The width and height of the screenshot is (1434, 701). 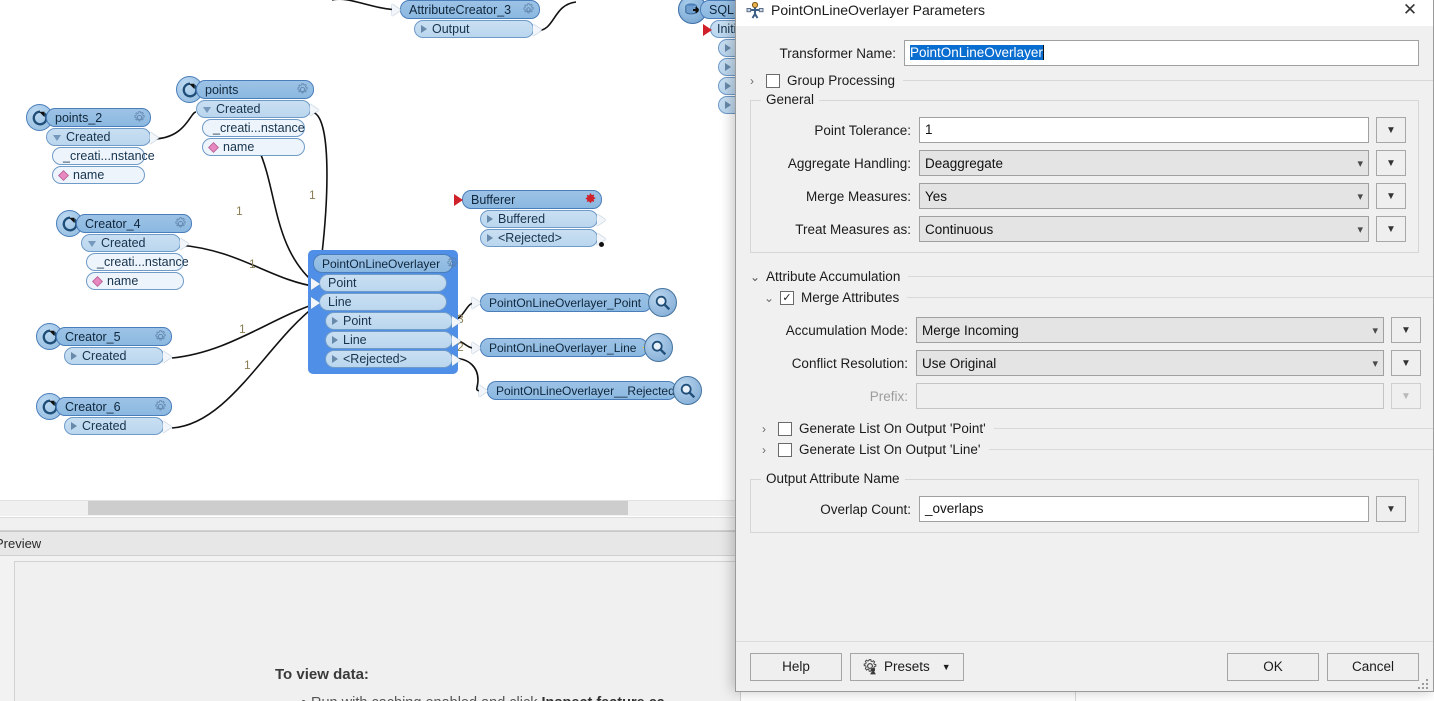 I want to click on node-points: points Created _creati...nstance name, so click(x=247, y=116).